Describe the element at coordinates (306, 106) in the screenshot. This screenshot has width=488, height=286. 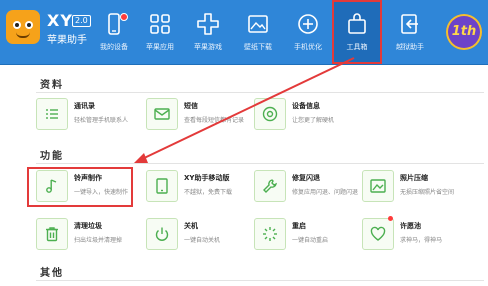
I see `card-title: 设备信息` at that location.